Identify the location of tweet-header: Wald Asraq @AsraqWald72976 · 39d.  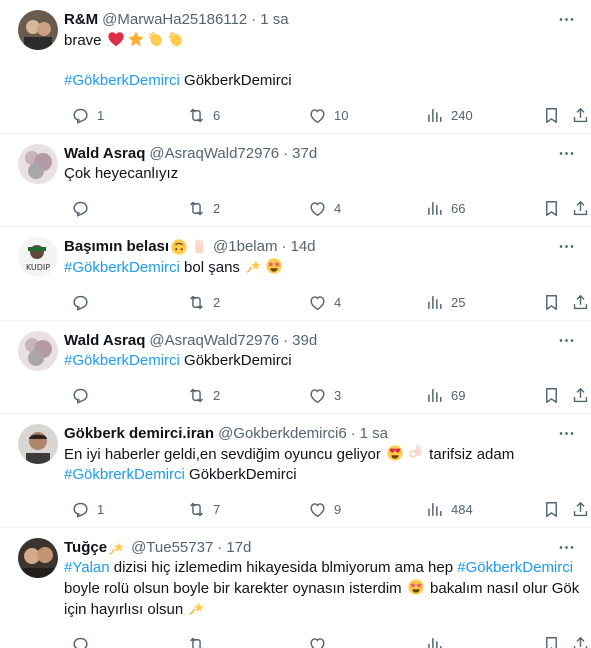
(319, 341).